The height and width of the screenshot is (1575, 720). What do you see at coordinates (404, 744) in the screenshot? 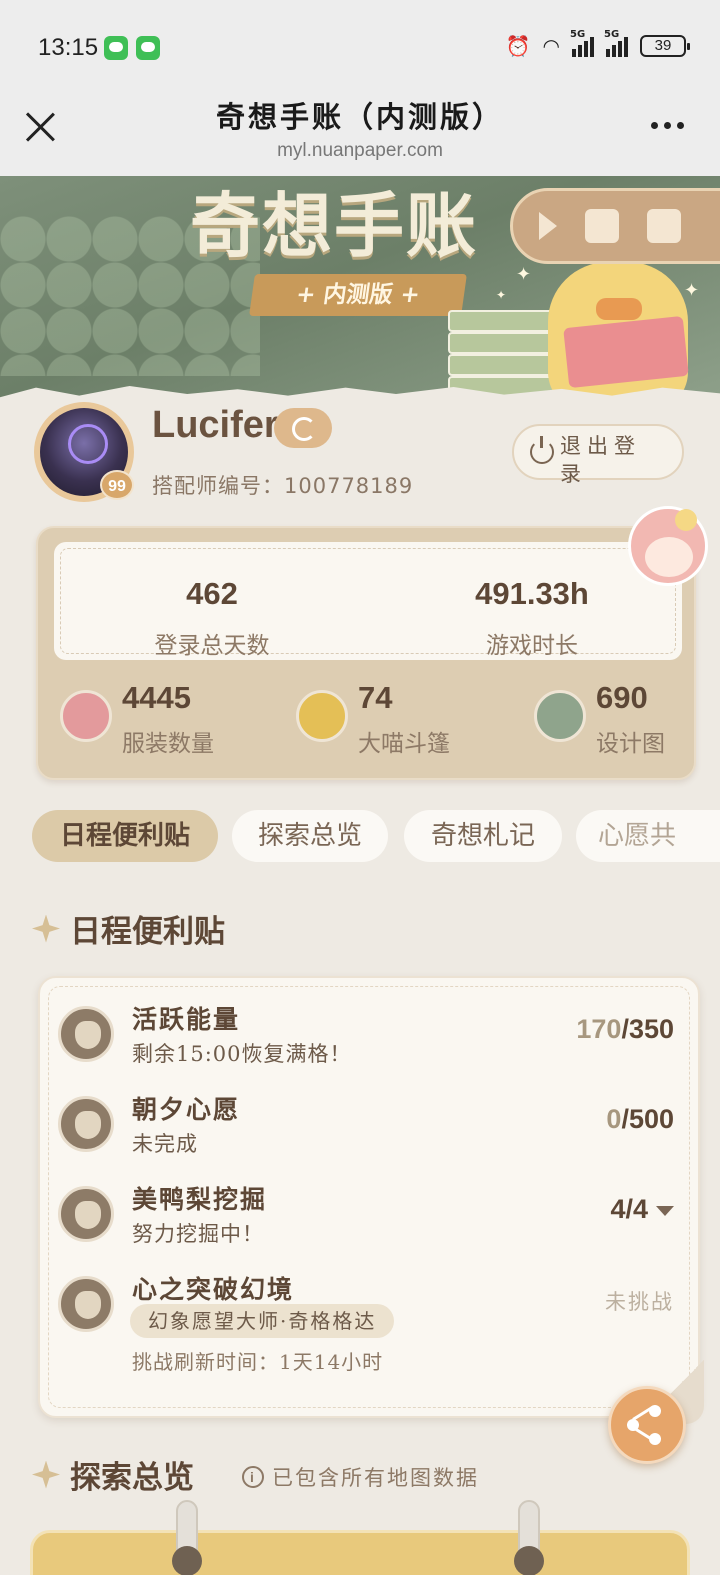
I see `cloaks-label: 大喵斗篷` at bounding box center [404, 744].